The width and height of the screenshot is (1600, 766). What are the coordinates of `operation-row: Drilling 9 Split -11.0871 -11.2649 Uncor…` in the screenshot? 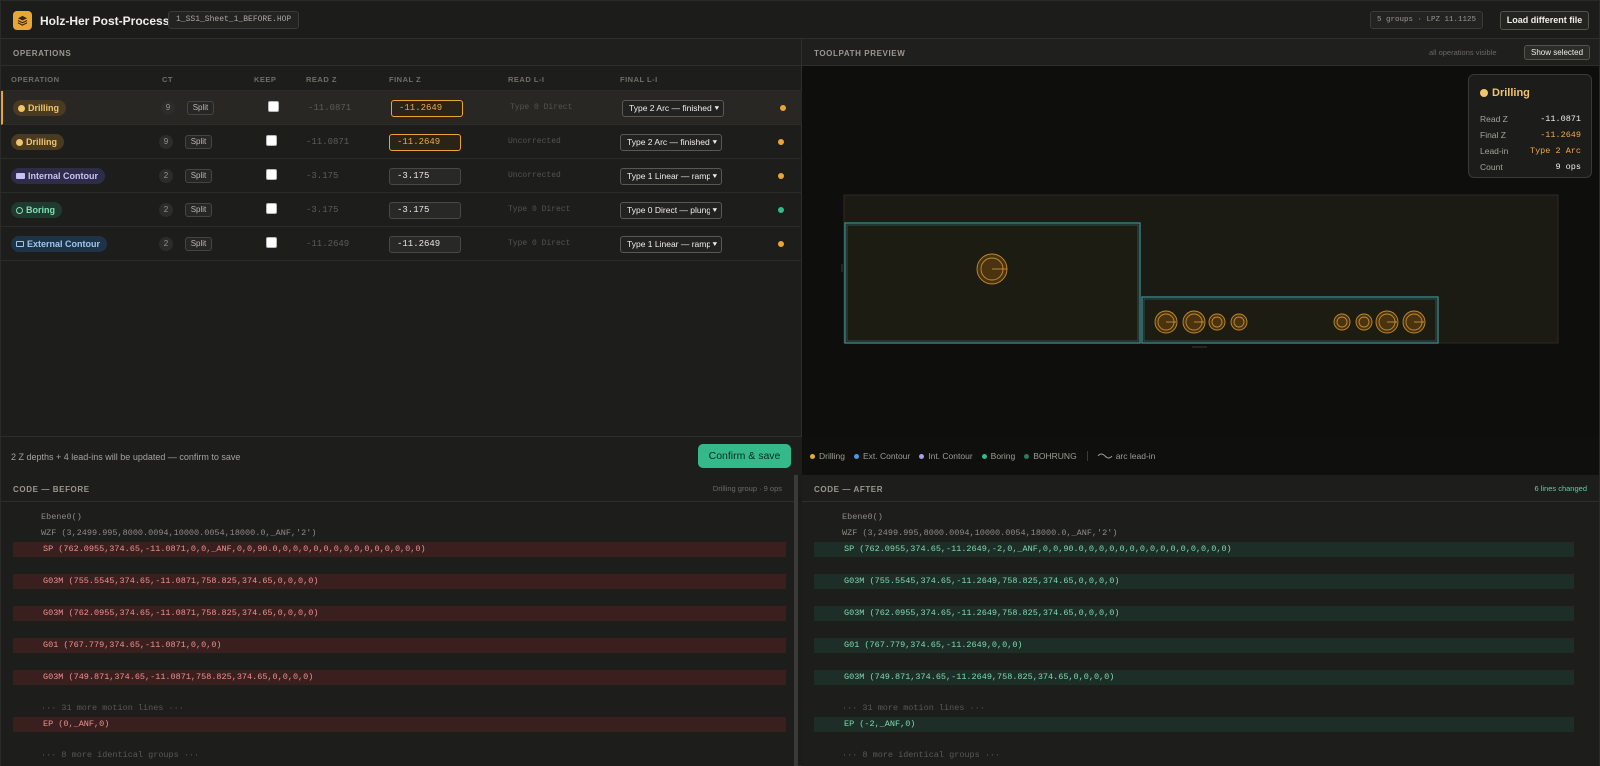 It's located at (401, 142).